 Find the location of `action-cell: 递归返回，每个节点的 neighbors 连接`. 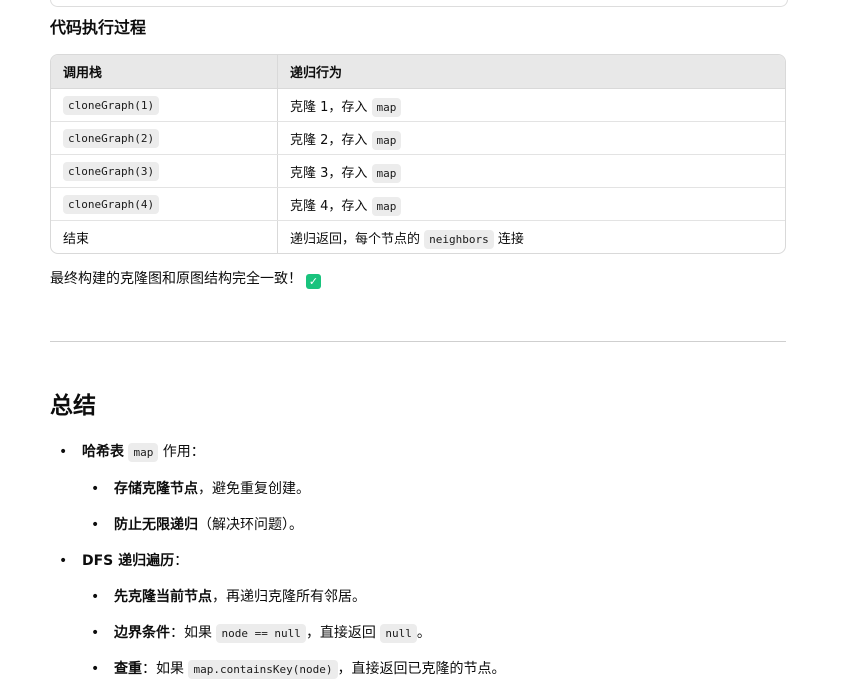

action-cell: 递归返回，每个节点的 neighbors 连接 is located at coordinates (532, 237).